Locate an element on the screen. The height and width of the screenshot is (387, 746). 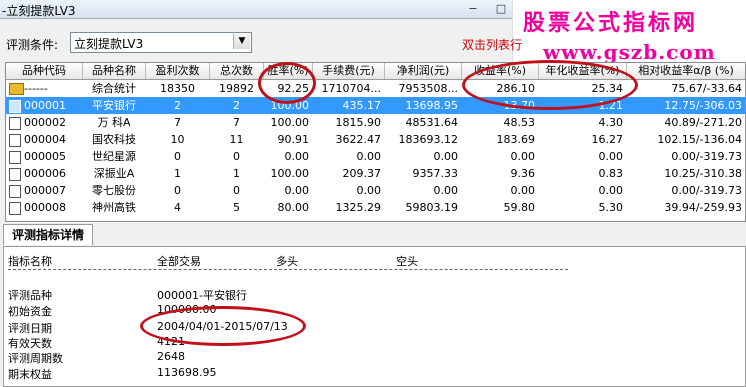
cell-wins: 18350 is located at coordinates (177, 88).